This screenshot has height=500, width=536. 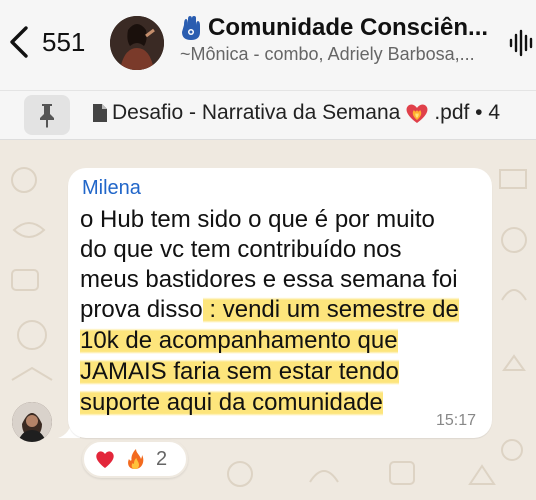 I want to click on message-text: prova disso, so click(x=141, y=309).